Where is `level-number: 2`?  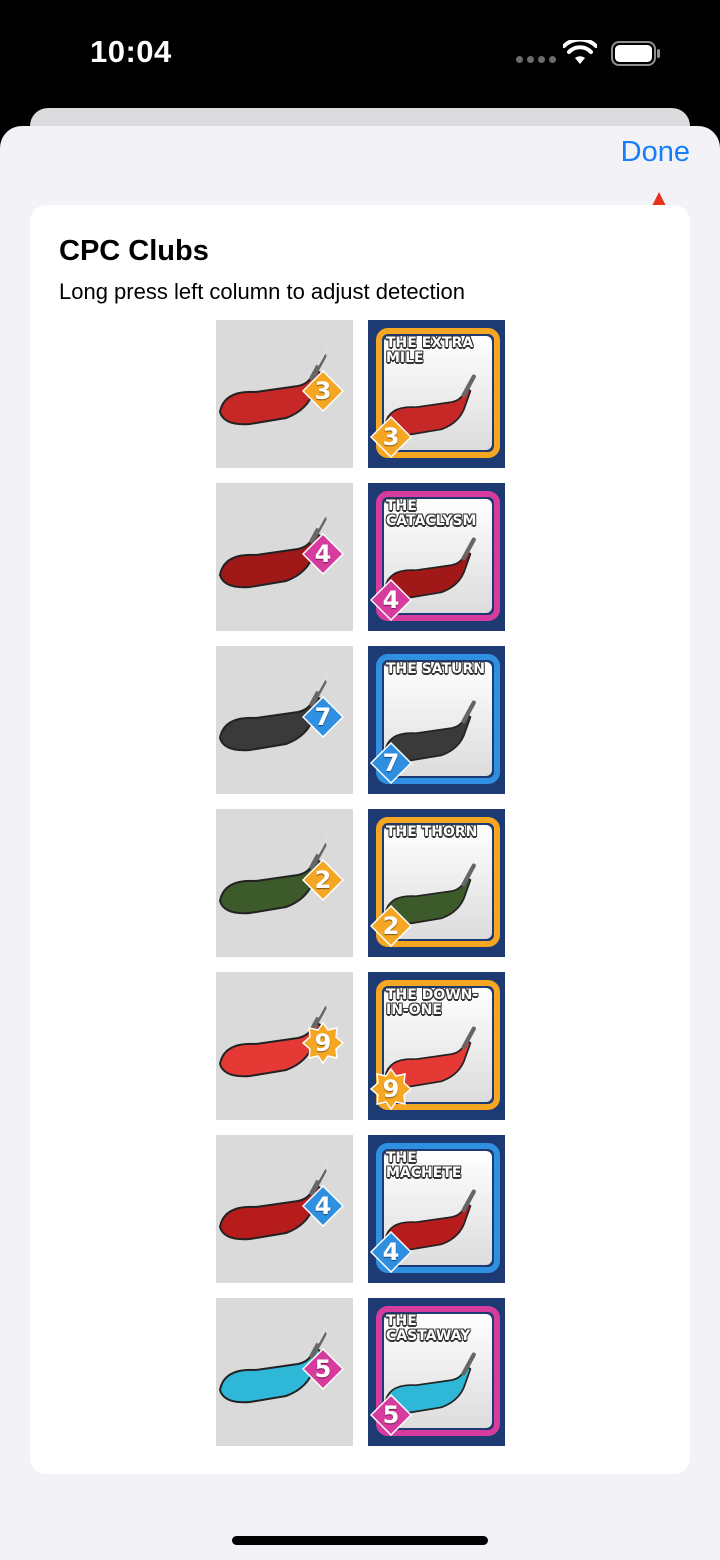 level-number: 2 is located at coordinates (323, 880).